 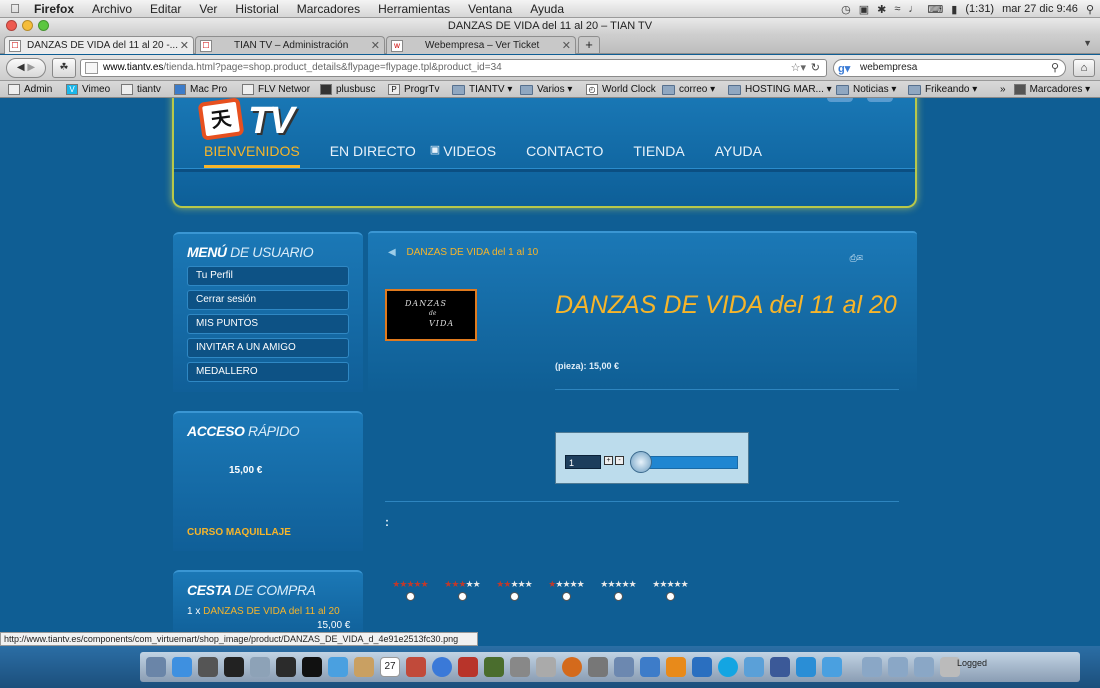 I want to click on reload-icon: ↻, so click(x=815, y=68).